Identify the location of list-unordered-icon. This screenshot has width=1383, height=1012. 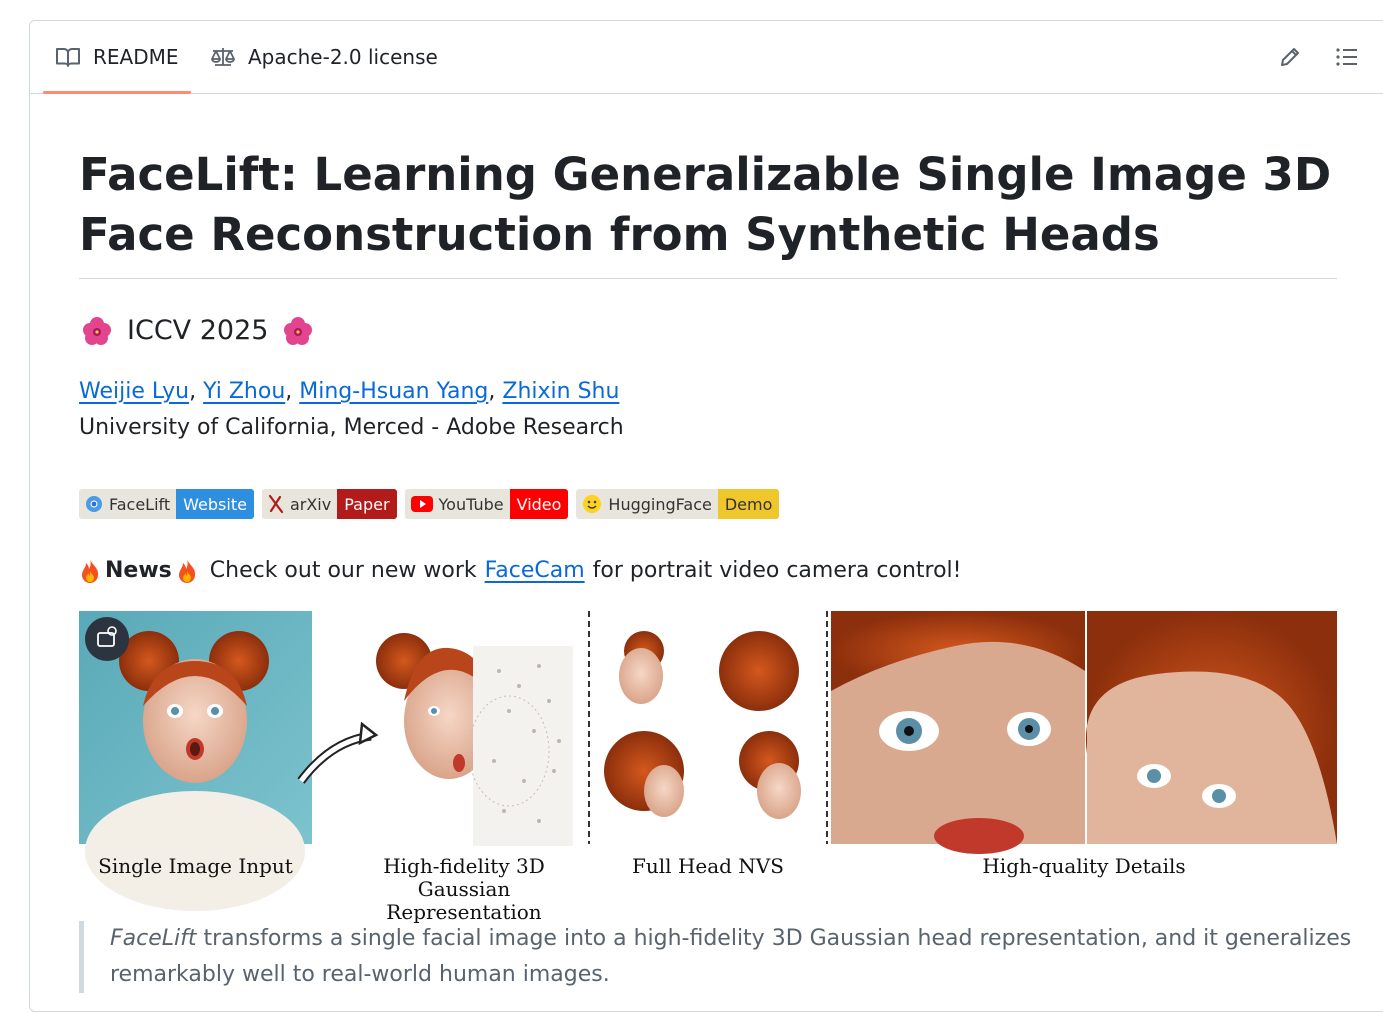
(1347, 57).